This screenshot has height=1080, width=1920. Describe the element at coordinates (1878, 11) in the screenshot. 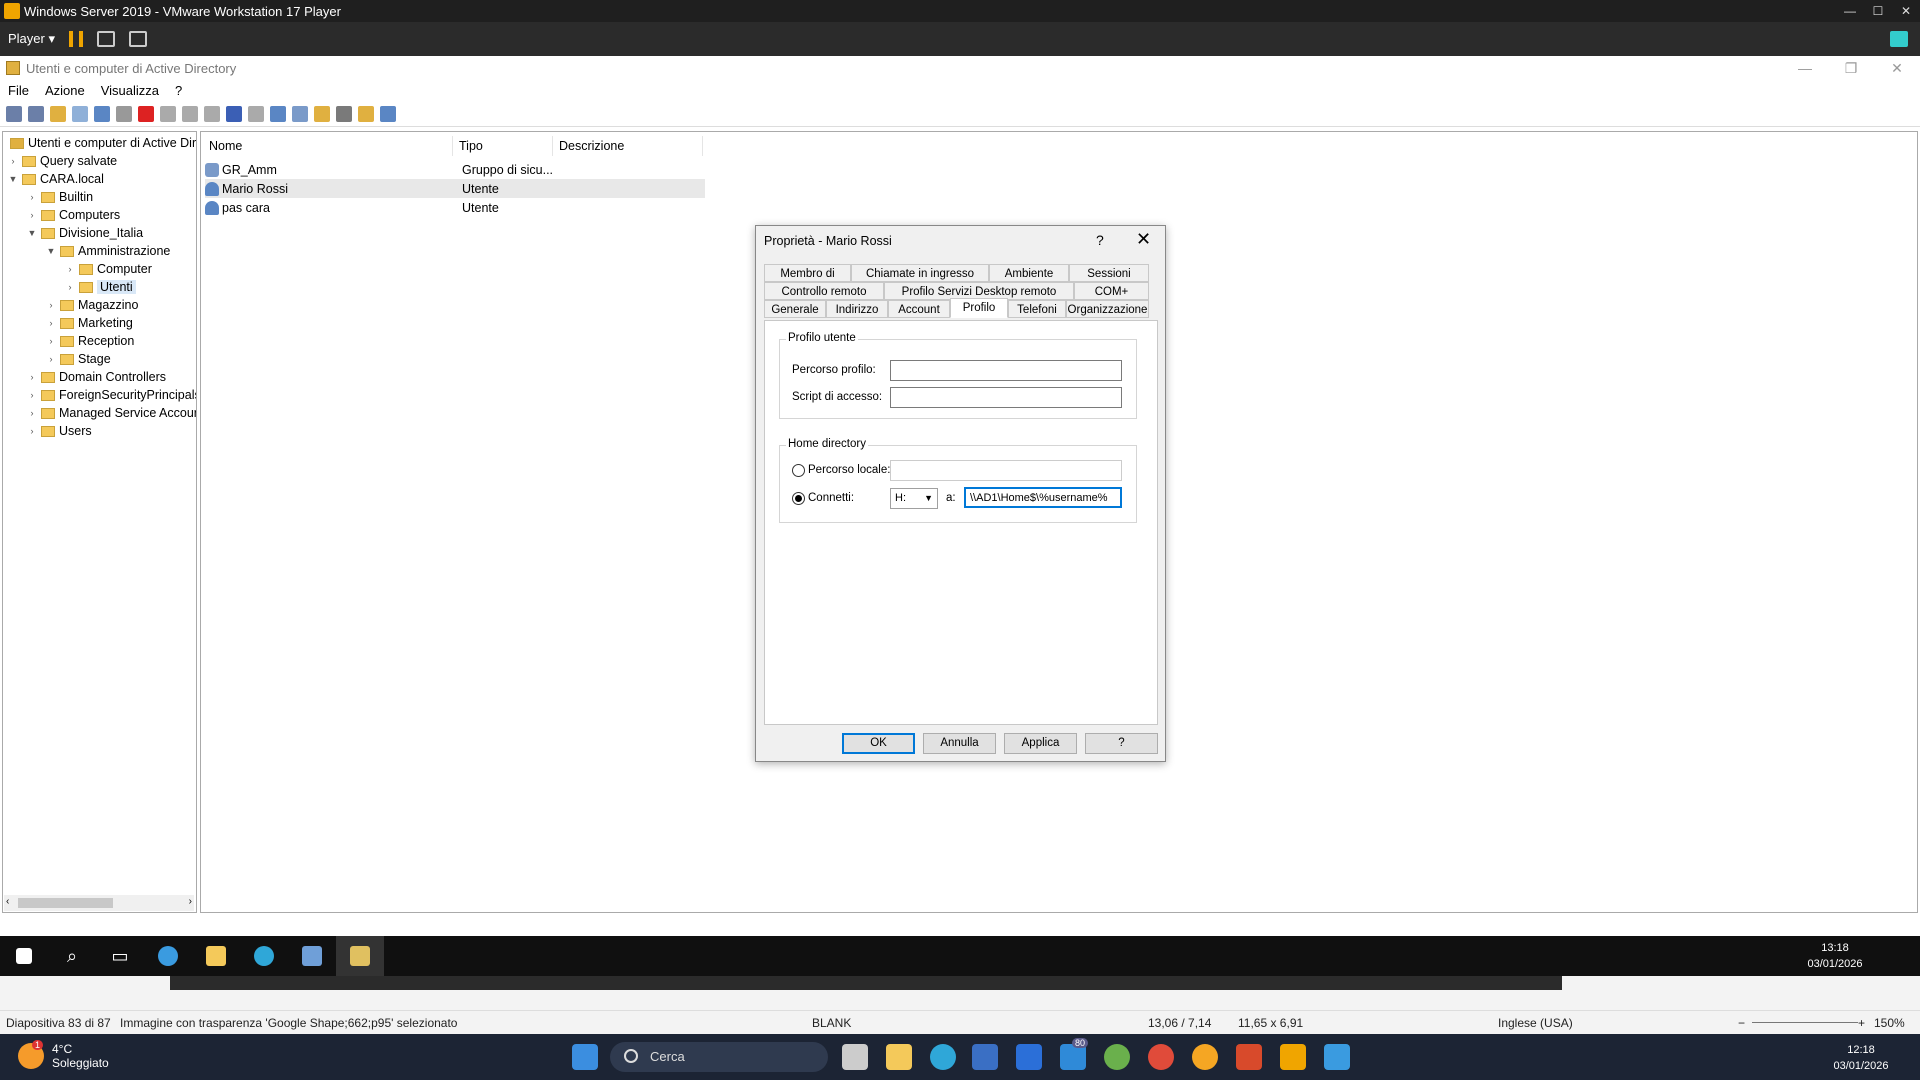

I see `maximize-button: ☐` at that location.